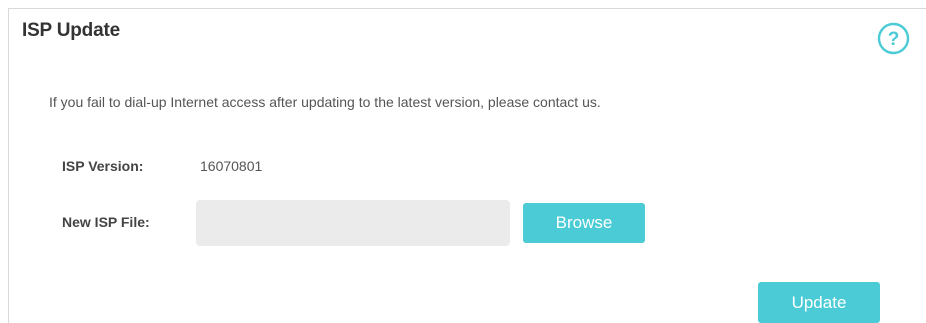  What do you see at coordinates (71, 30) in the screenshot?
I see `page-title: ISP Update` at bounding box center [71, 30].